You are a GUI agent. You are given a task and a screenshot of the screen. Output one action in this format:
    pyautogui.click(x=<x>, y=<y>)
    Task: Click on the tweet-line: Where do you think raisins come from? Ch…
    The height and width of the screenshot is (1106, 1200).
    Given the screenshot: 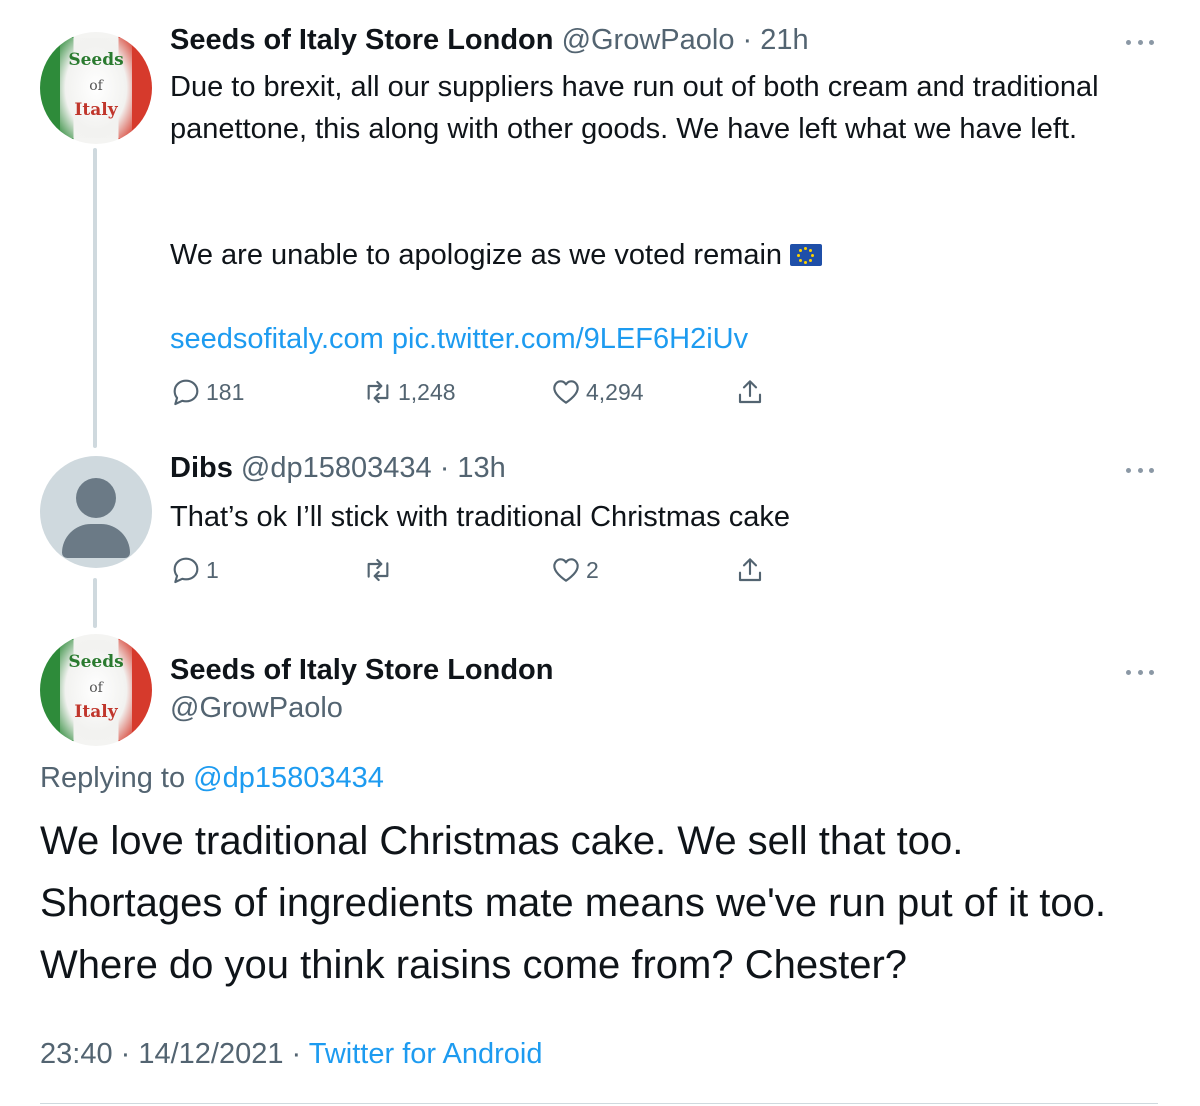 What is the action you would take?
    pyautogui.click(x=474, y=965)
    